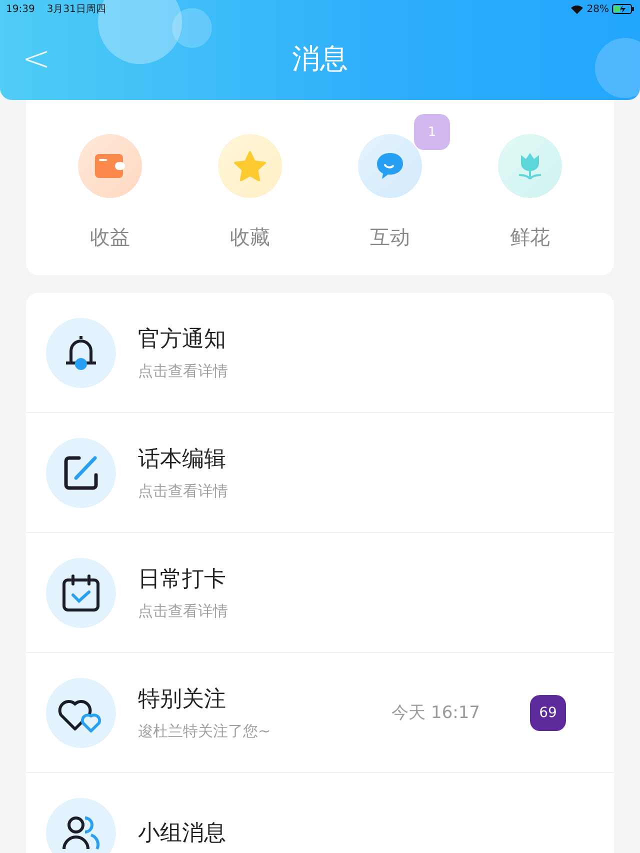 The image size is (640, 853). What do you see at coordinates (182, 340) in the screenshot?
I see `message-title: 官方通知` at bounding box center [182, 340].